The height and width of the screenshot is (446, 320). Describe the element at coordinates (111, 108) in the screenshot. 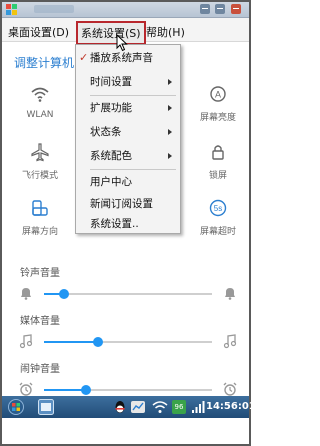

I see `menu-item-label: 扩展功能` at that location.